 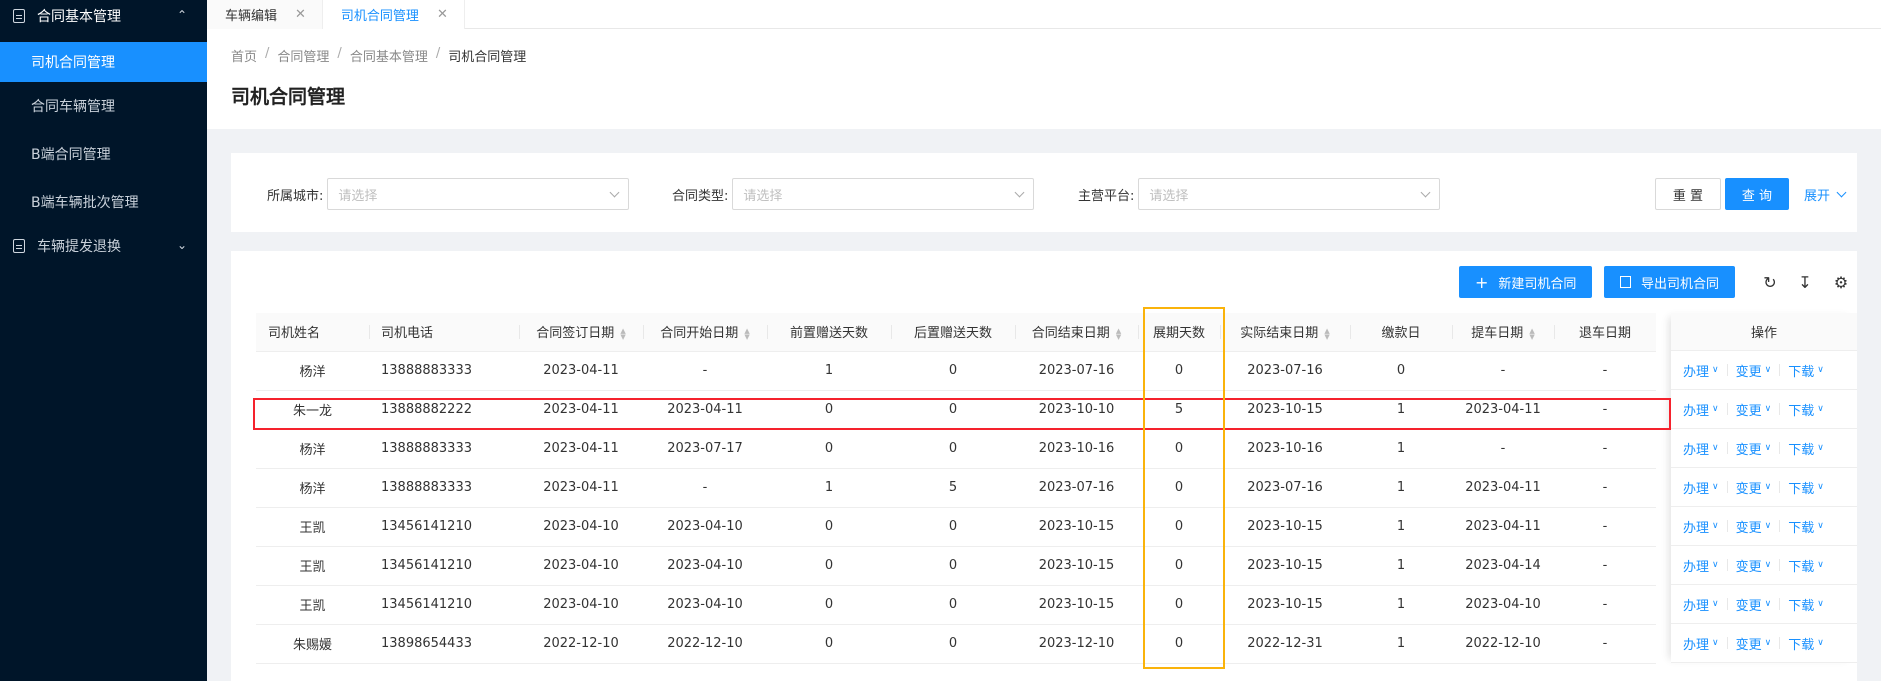 I want to click on city-select: 请选择, so click(x=478, y=194).